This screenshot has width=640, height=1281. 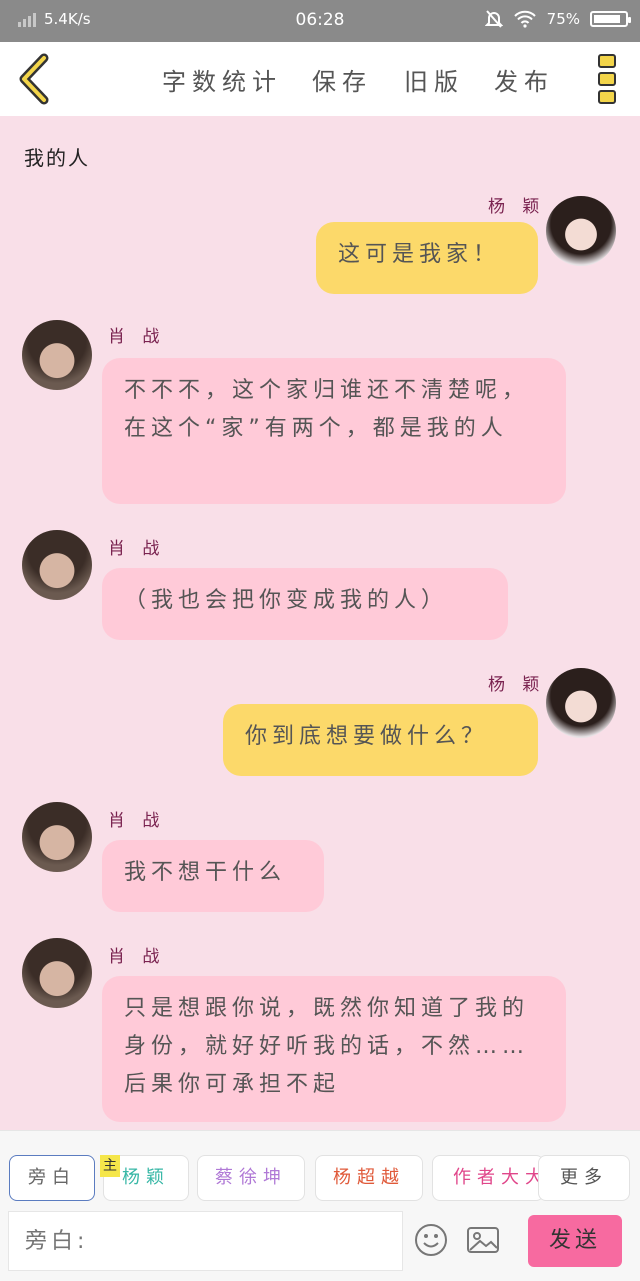 I want to click on more-roles-button: 更多, so click(x=584, y=1178).